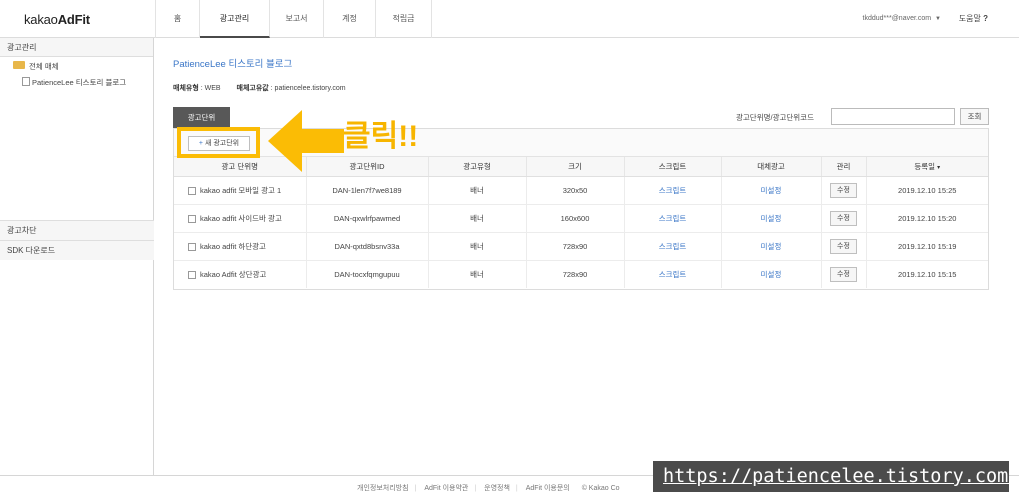 This screenshot has width=1019, height=502. Describe the element at coordinates (19, 65) in the screenshot. I see `folder-open-icon` at that location.